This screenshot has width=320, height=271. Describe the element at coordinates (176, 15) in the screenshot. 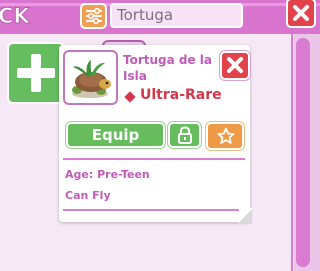

I see `search-input: Tortuga` at that location.